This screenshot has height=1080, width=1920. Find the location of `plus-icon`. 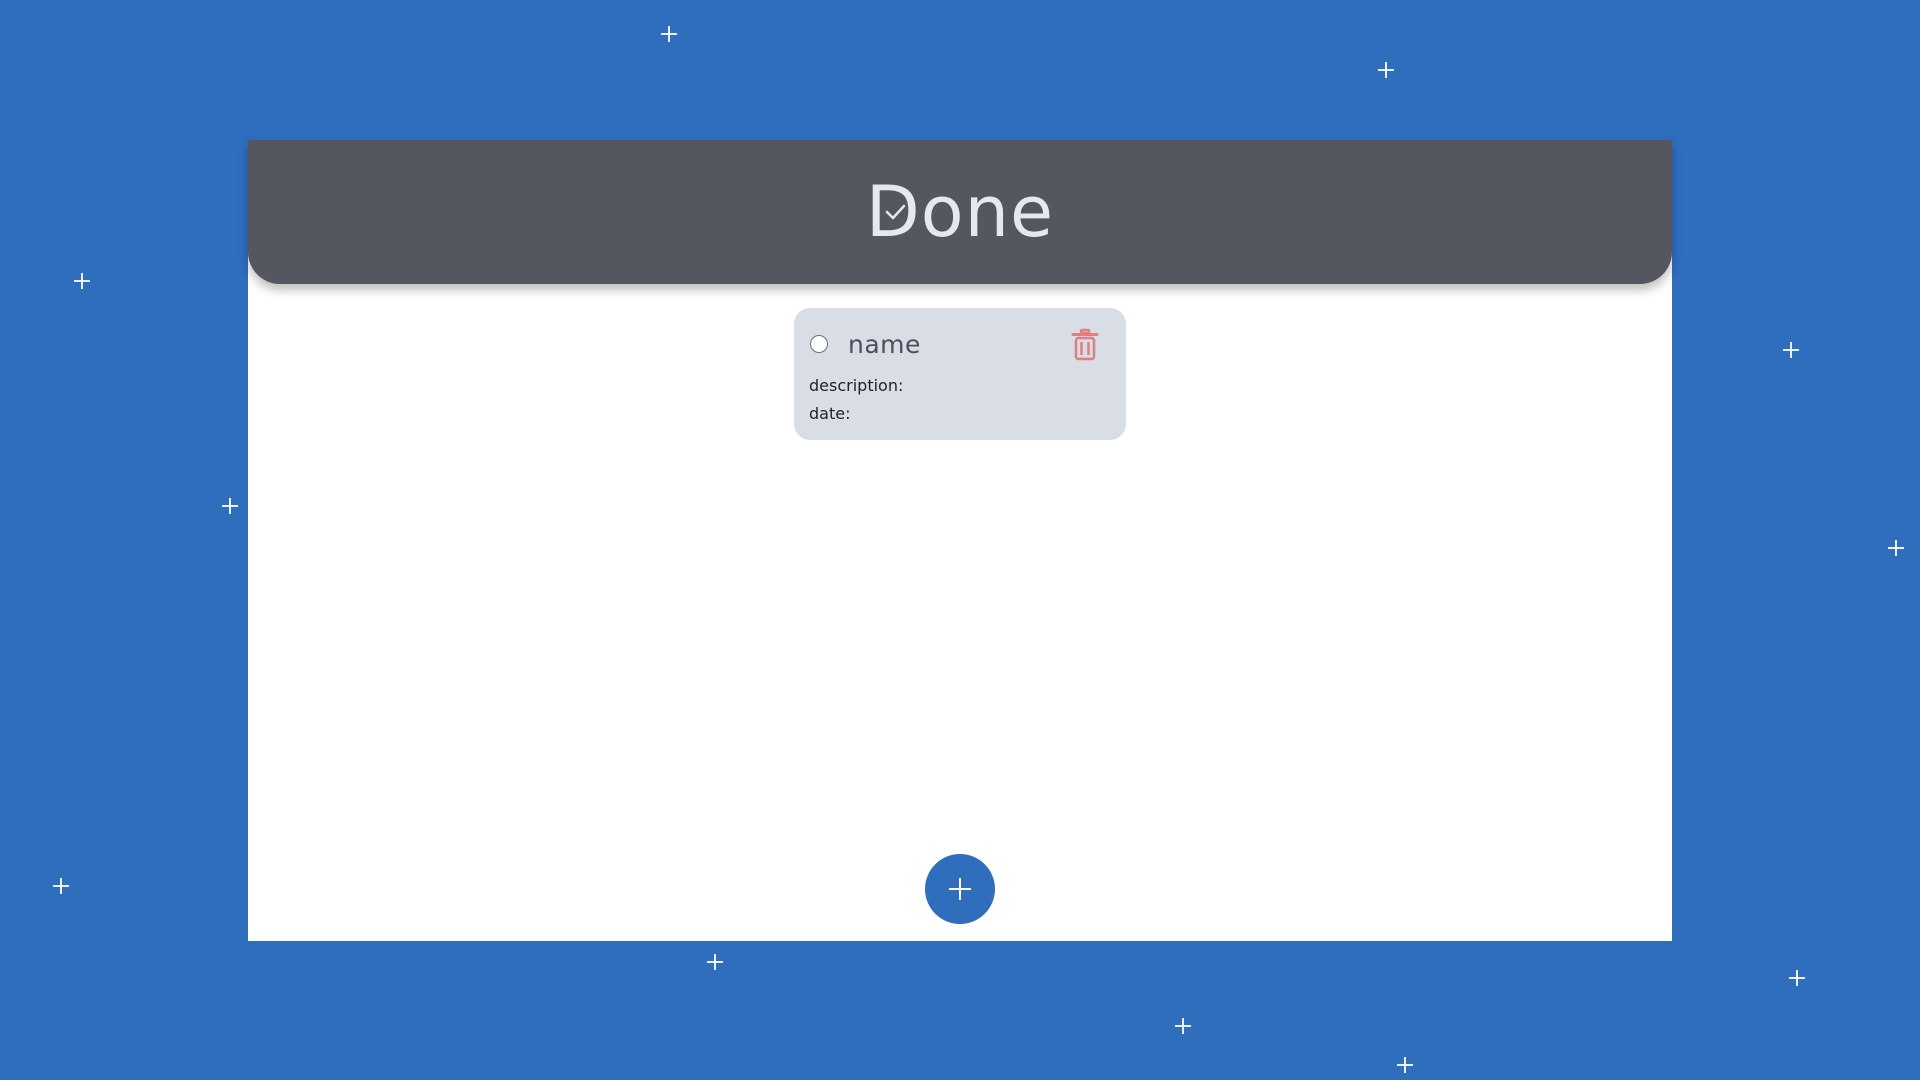

plus-icon is located at coordinates (960, 889).